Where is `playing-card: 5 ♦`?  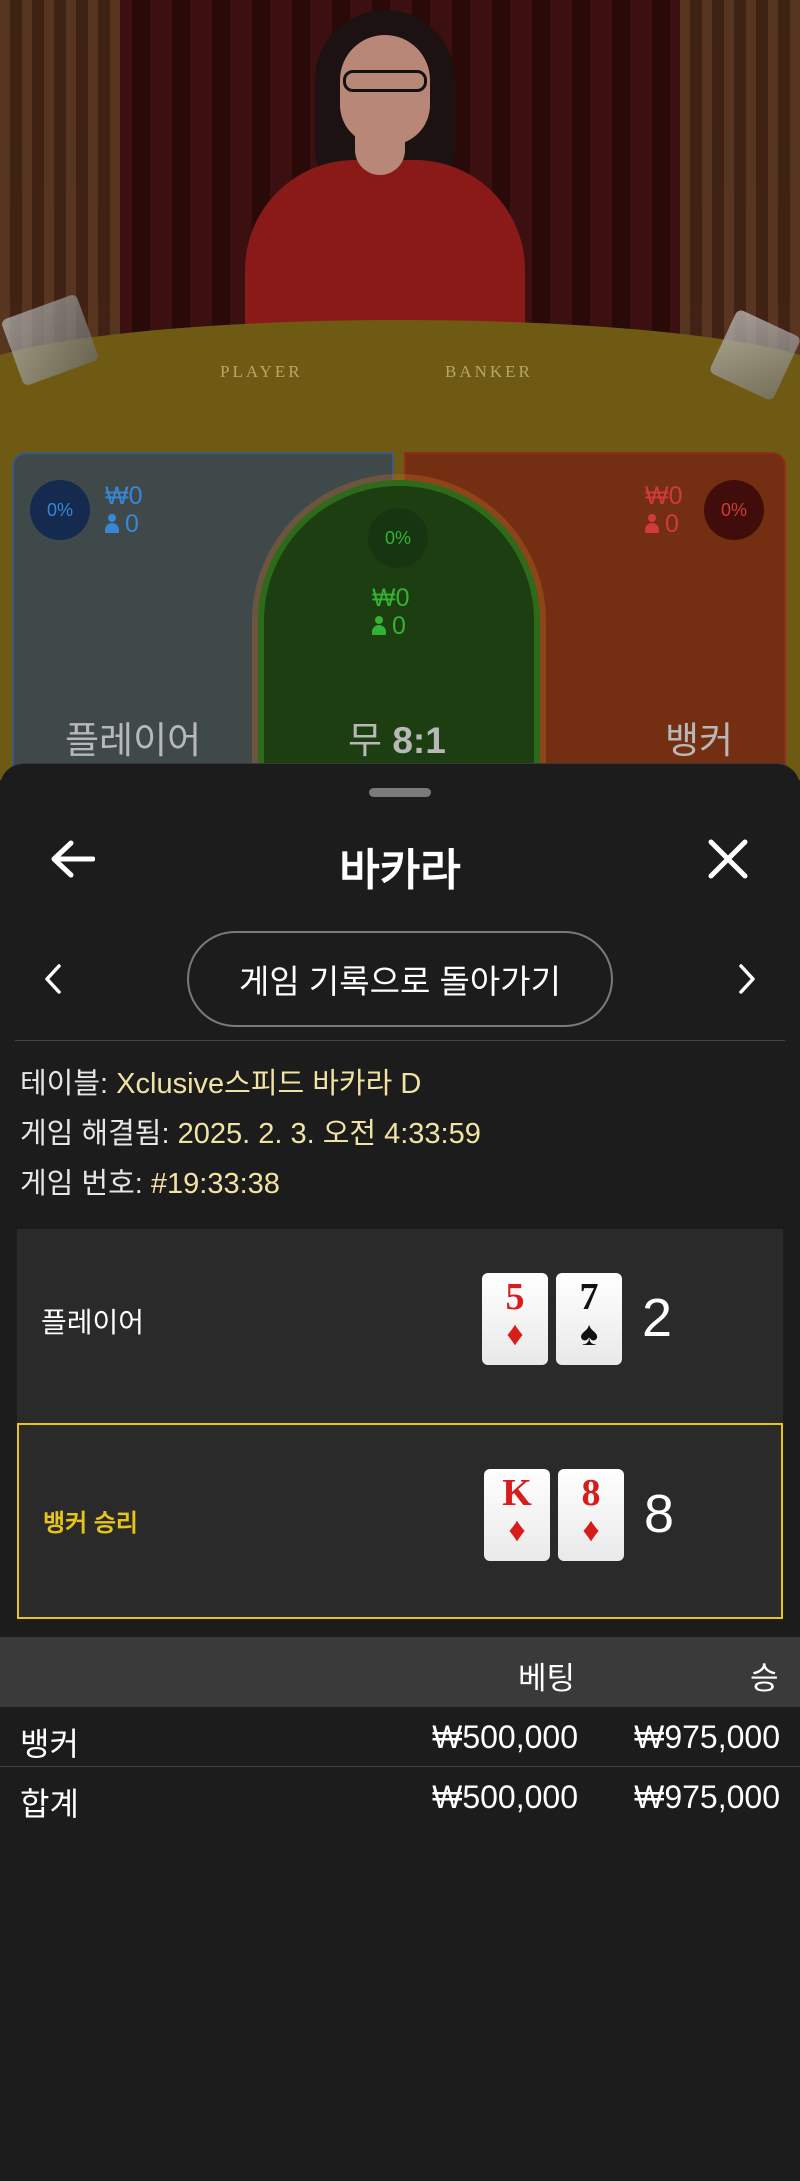
playing-card: 5 ♦ is located at coordinates (515, 1319).